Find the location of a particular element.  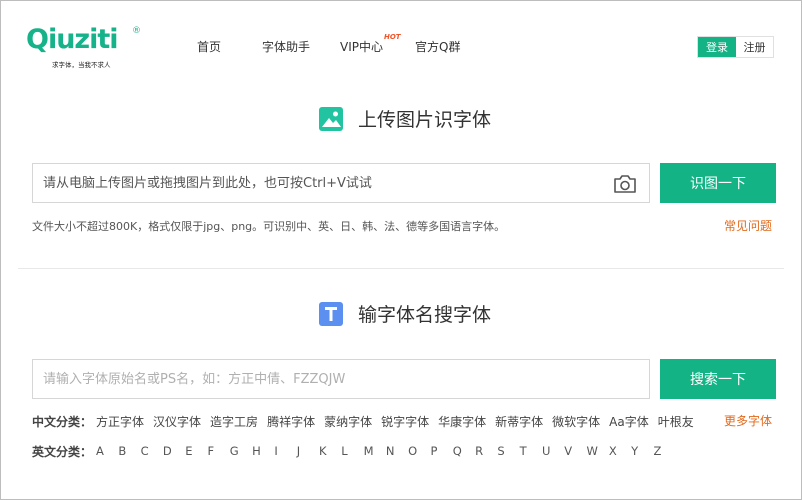

nav-vip-center: VIP中心 is located at coordinates (361, 47).